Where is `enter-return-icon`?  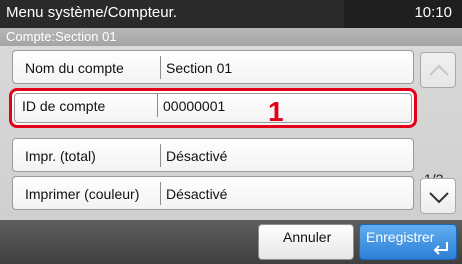 enter-return-icon is located at coordinates (440, 248).